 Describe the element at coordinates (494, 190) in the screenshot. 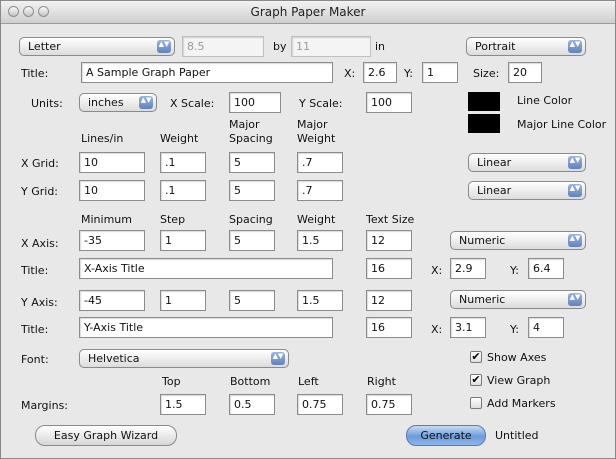

I see `y-grid-scale-value: Linear` at that location.